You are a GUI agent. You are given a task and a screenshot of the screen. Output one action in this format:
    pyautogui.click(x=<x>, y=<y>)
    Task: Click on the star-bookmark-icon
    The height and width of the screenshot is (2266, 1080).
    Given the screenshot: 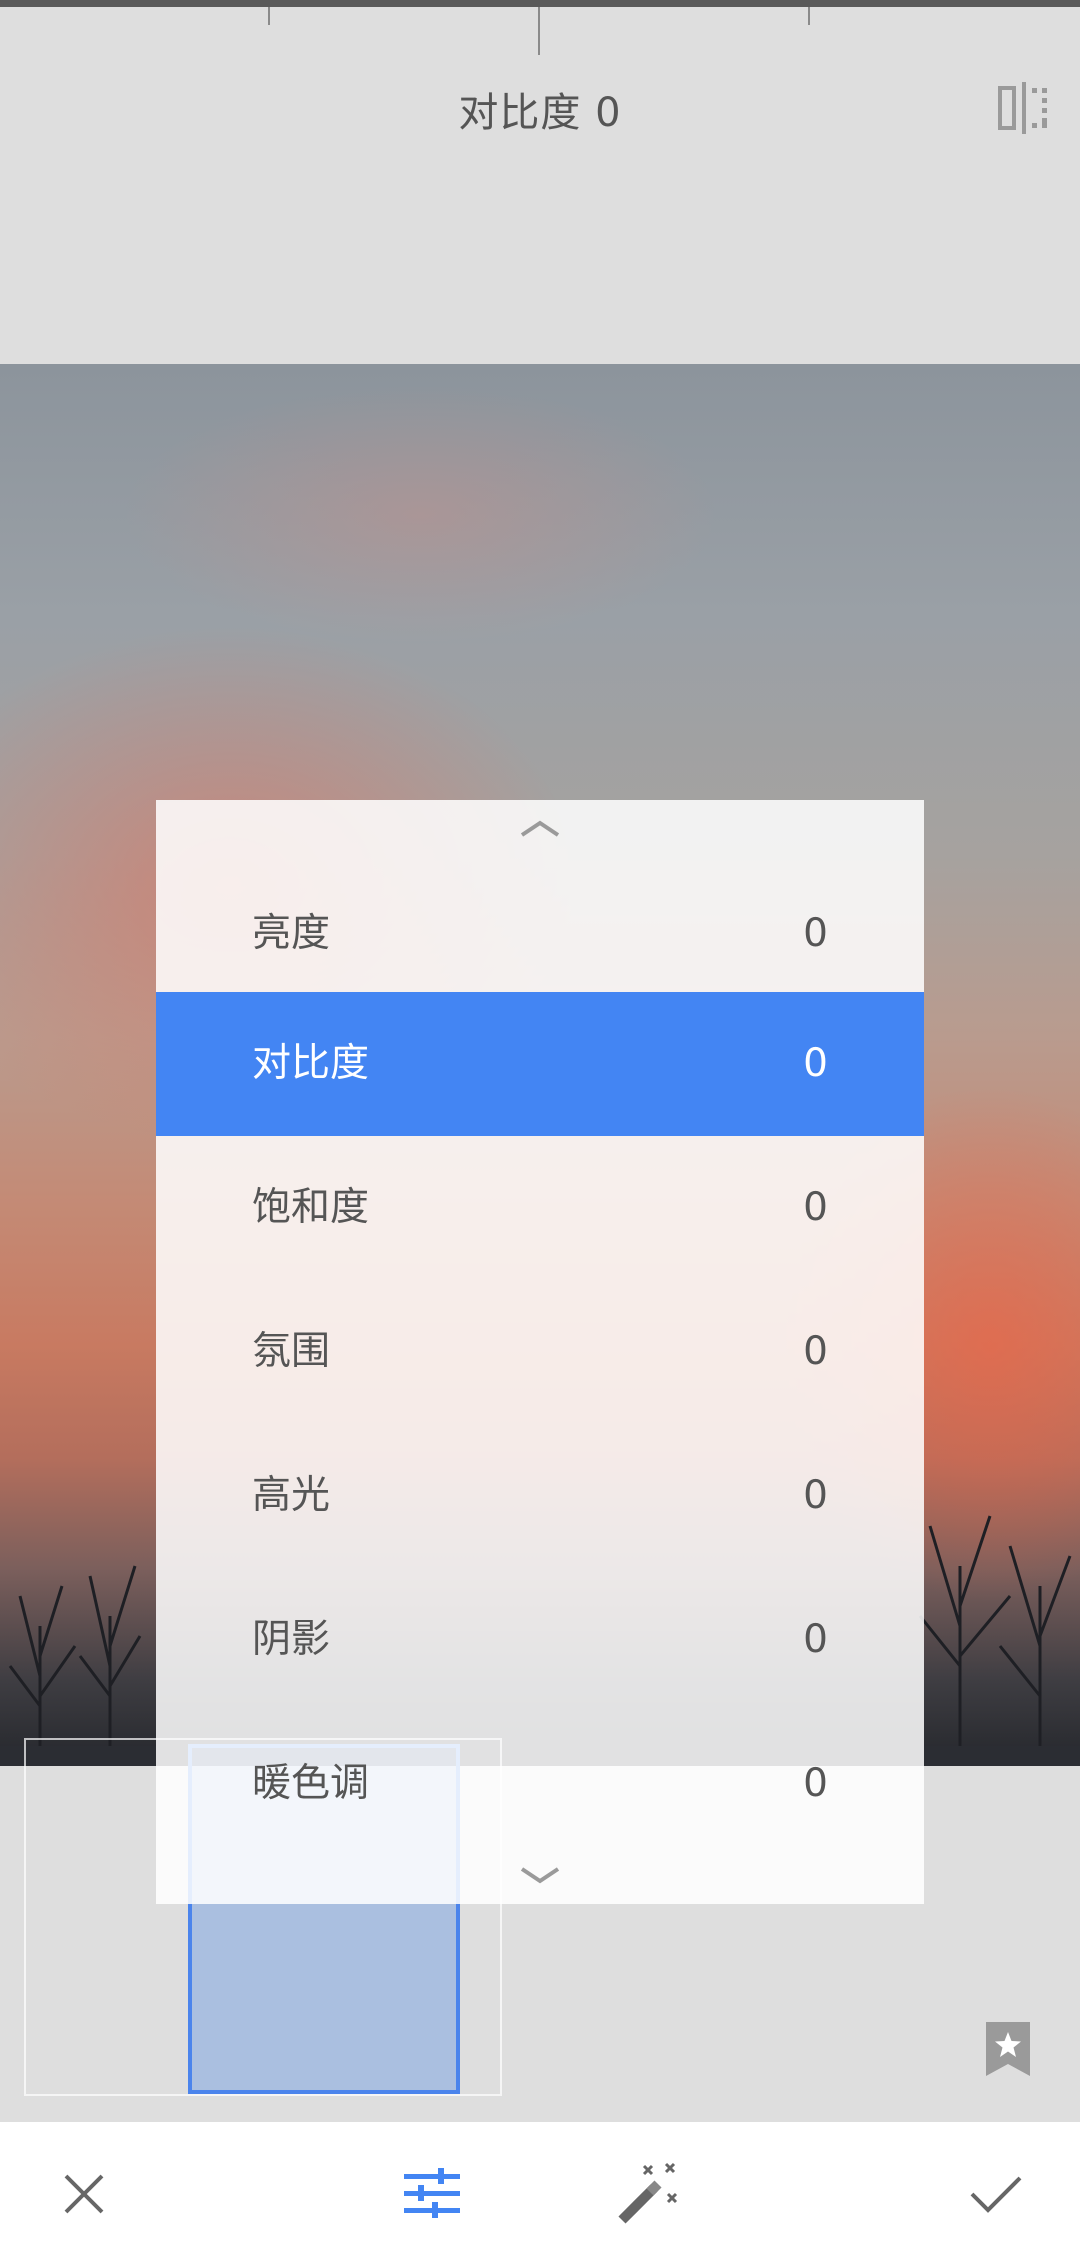 What is the action you would take?
    pyautogui.click(x=1008, y=2049)
    